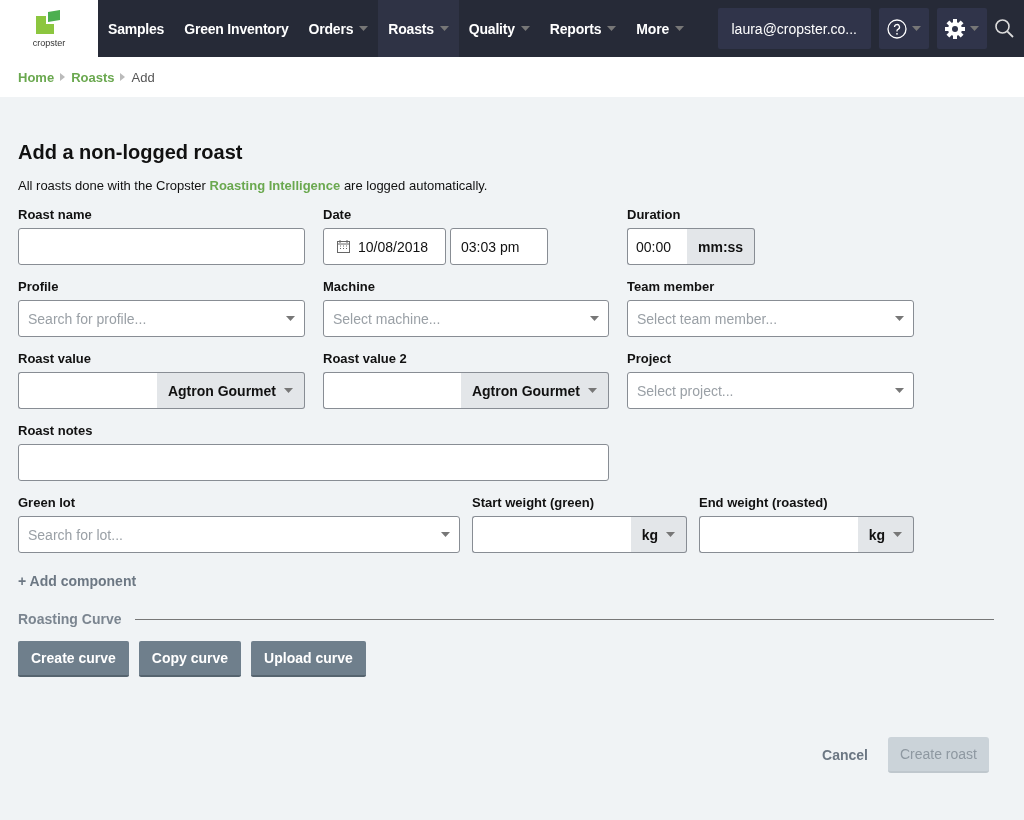 The height and width of the screenshot is (820, 1024). What do you see at coordinates (77, 581) in the screenshot?
I see `add-component-link: + Add component` at bounding box center [77, 581].